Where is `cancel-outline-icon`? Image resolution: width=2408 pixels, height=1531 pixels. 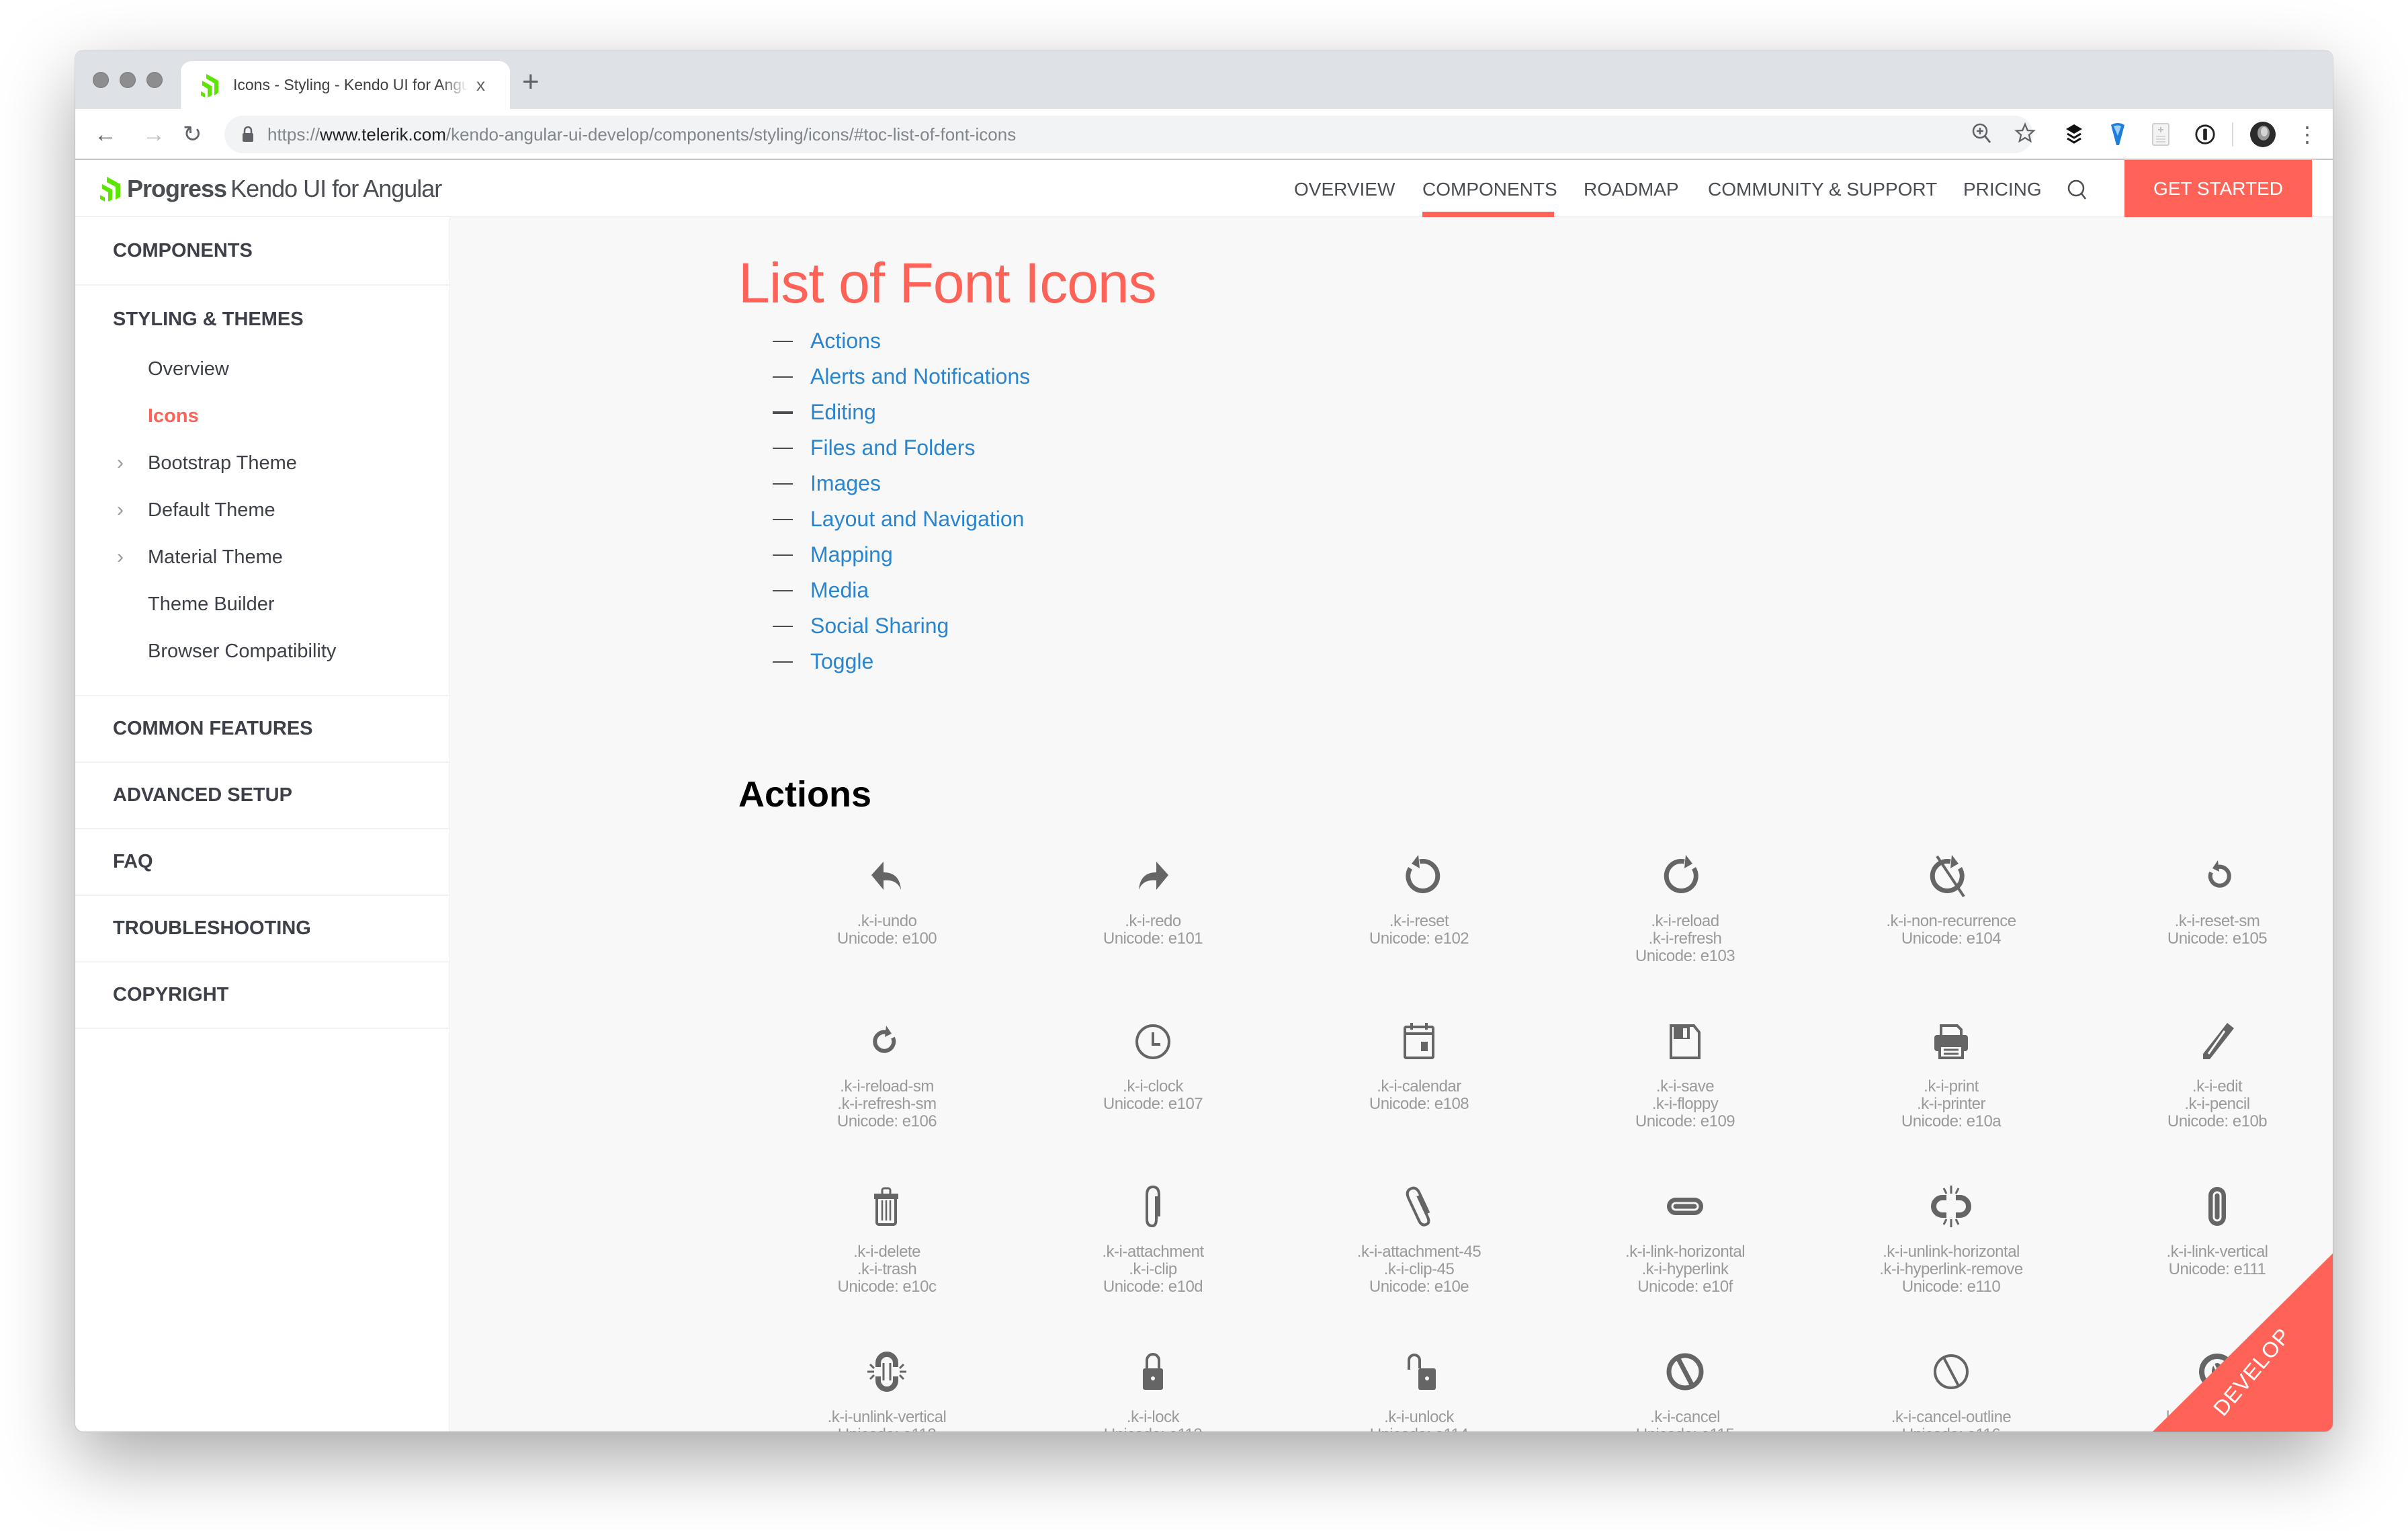
cancel-outline-icon is located at coordinates (1951, 1371).